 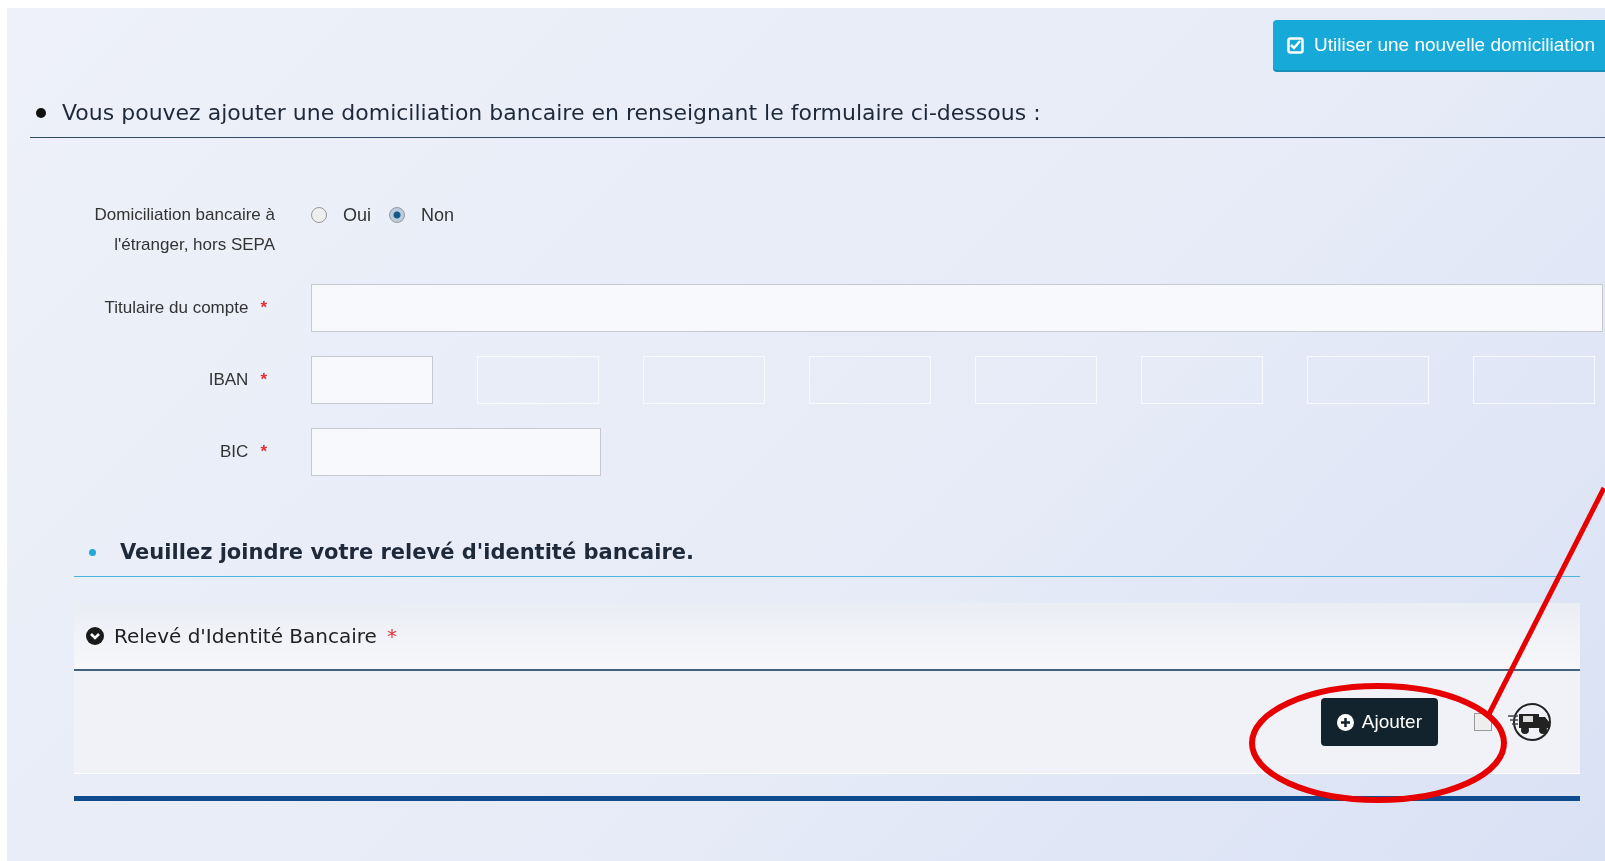 What do you see at coordinates (422, 215) in the screenshot?
I see `radio-option: Non` at bounding box center [422, 215].